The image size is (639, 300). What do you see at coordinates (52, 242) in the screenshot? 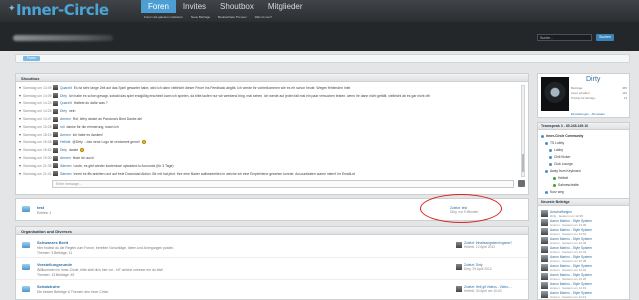
I see `forum-title: Schwarzes Brett` at bounding box center [52, 242].